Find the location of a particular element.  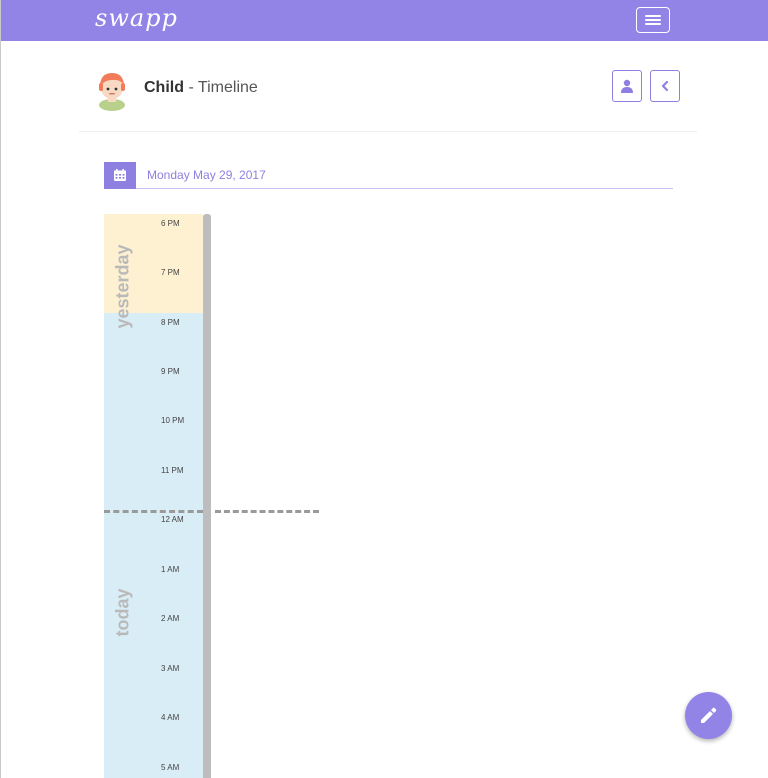

chevron-left-icon is located at coordinates (665, 86).